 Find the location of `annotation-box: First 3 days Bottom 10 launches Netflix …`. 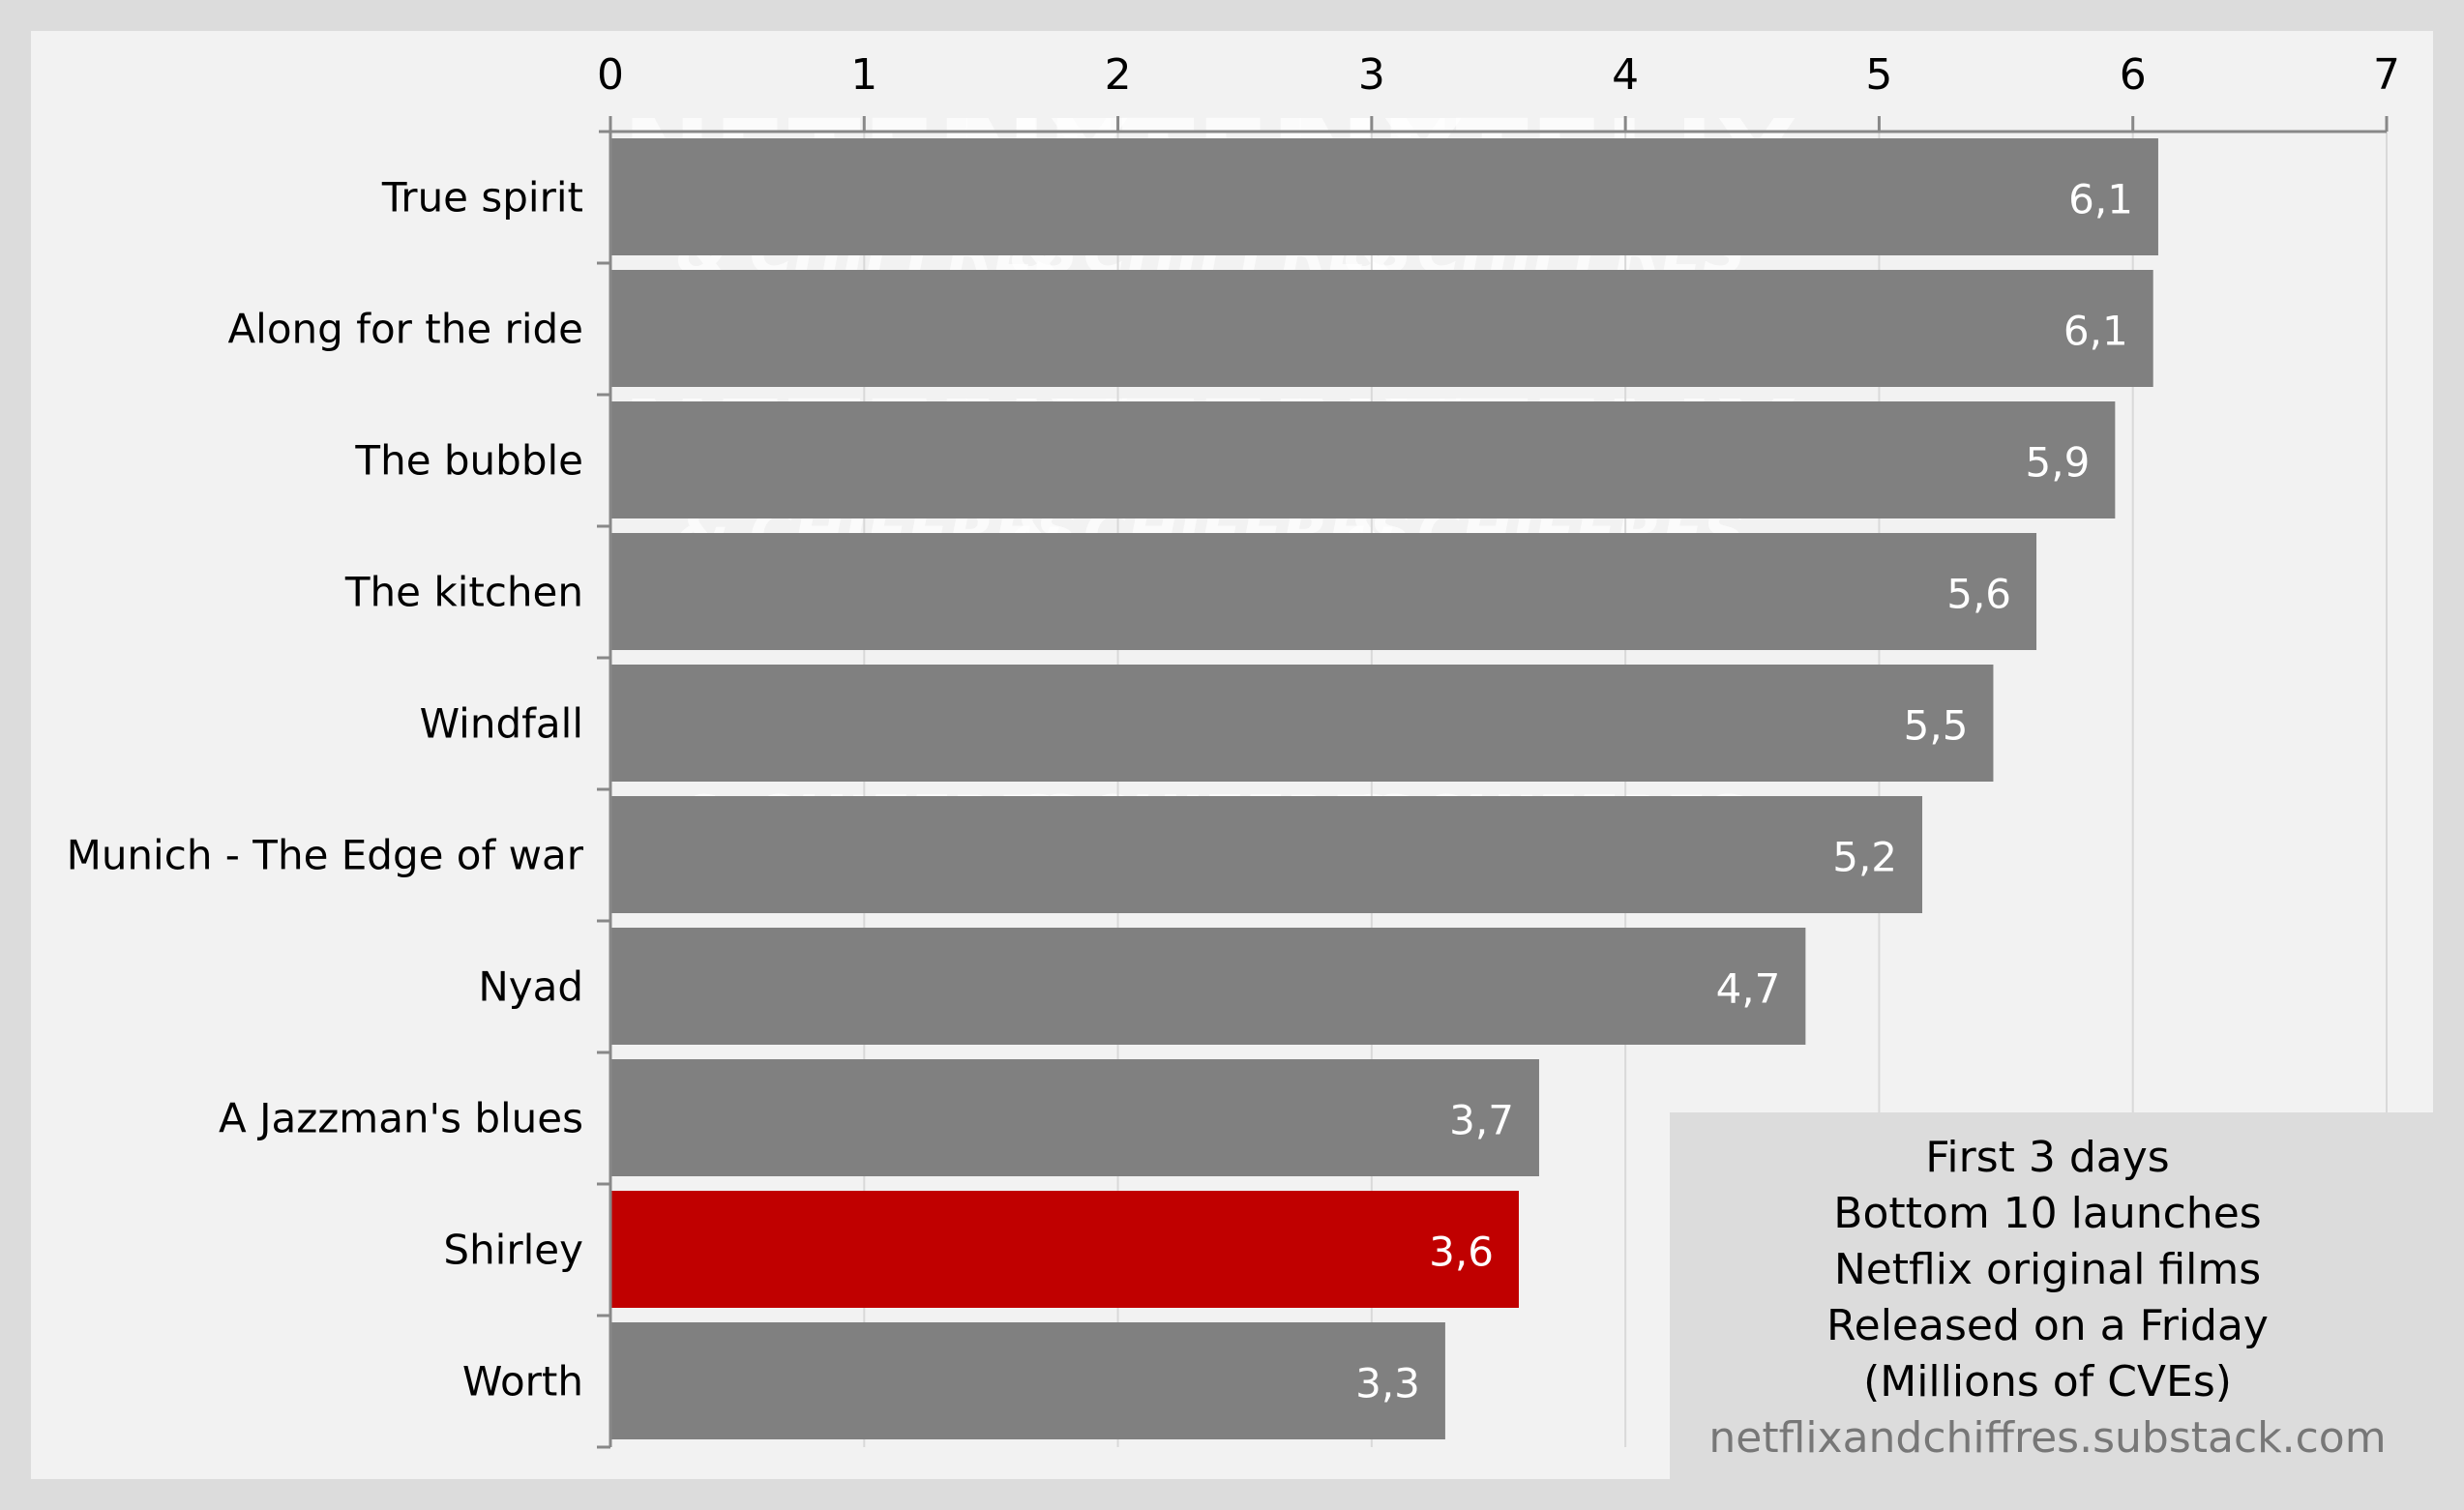

annotation-box: First 3 days Bottom 10 launches Netflix … is located at coordinates (2067, 1311).